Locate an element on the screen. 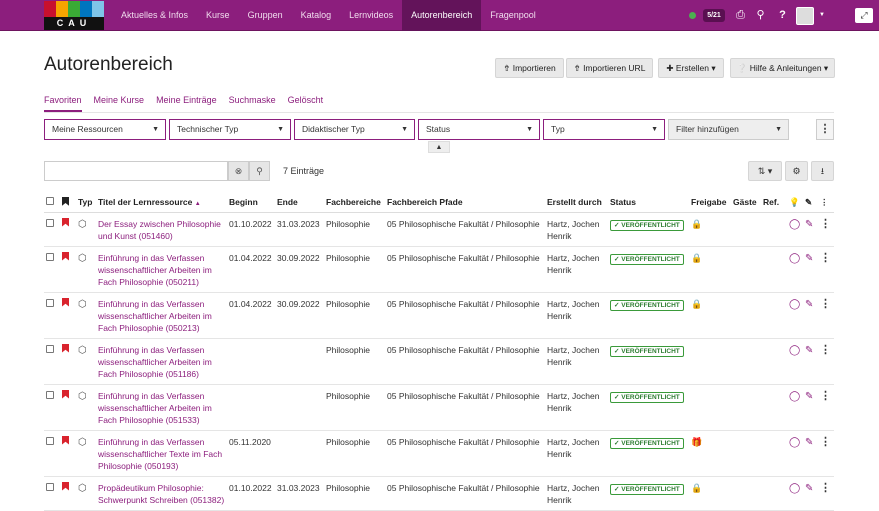 The width and height of the screenshot is (879, 511). col-guests: Gäste is located at coordinates (746, 203).